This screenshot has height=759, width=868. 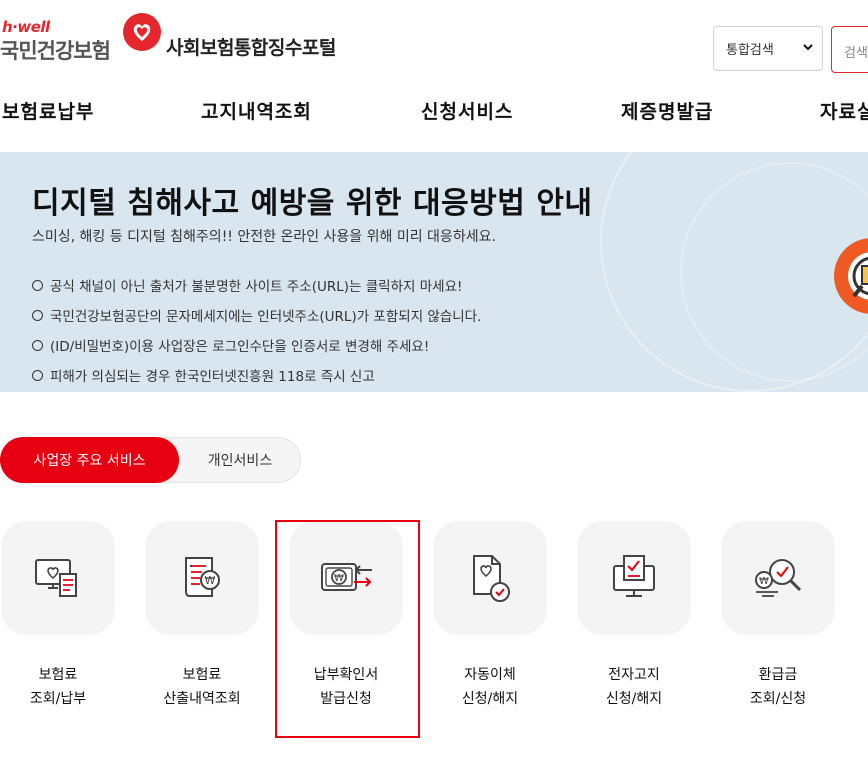 I want to click on banner-tip-item: 국민건강보험공단의 문자메세지에는 인터넷주소(URL)가 포함되지 않습니다., so click(x=256, y=315).